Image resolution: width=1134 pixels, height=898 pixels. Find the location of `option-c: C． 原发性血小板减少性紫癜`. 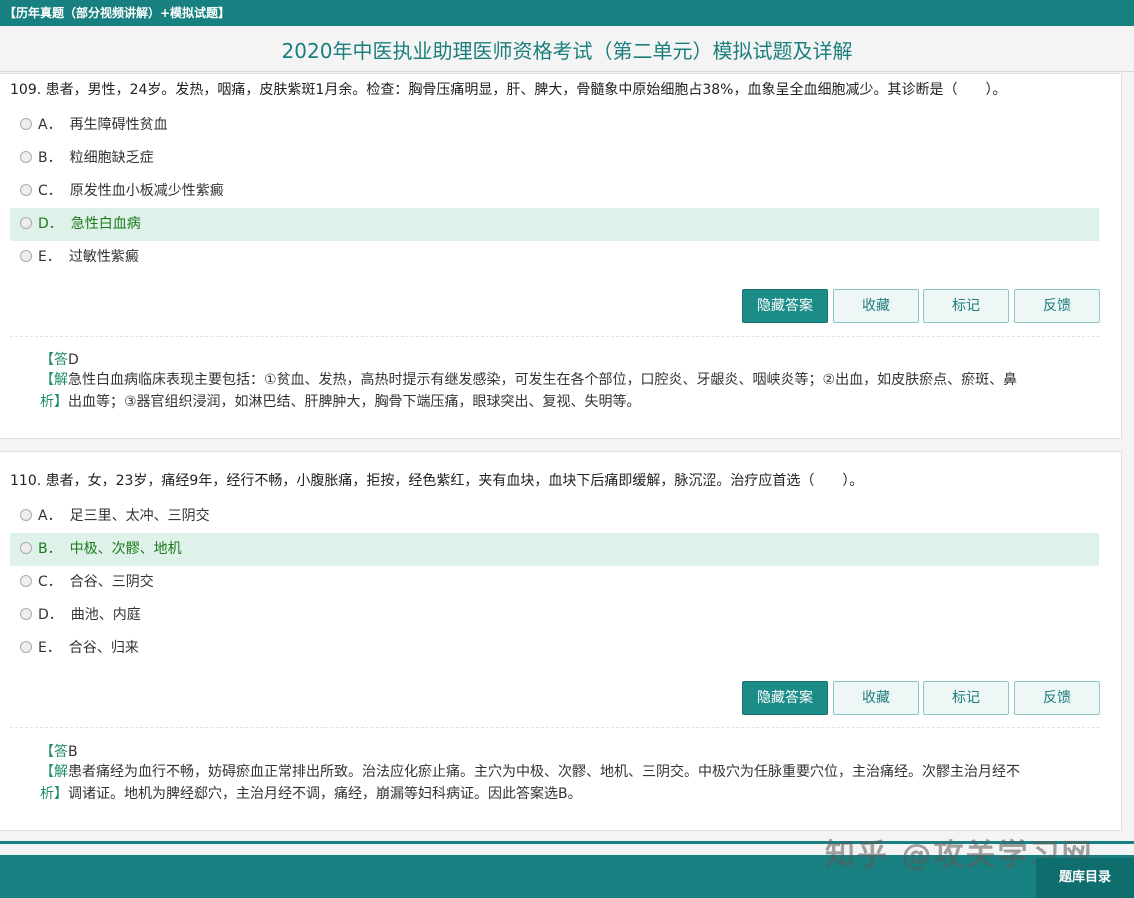

option-c: C． 原发性血小板减少性紫癜 is located at coordinates (554, 191).